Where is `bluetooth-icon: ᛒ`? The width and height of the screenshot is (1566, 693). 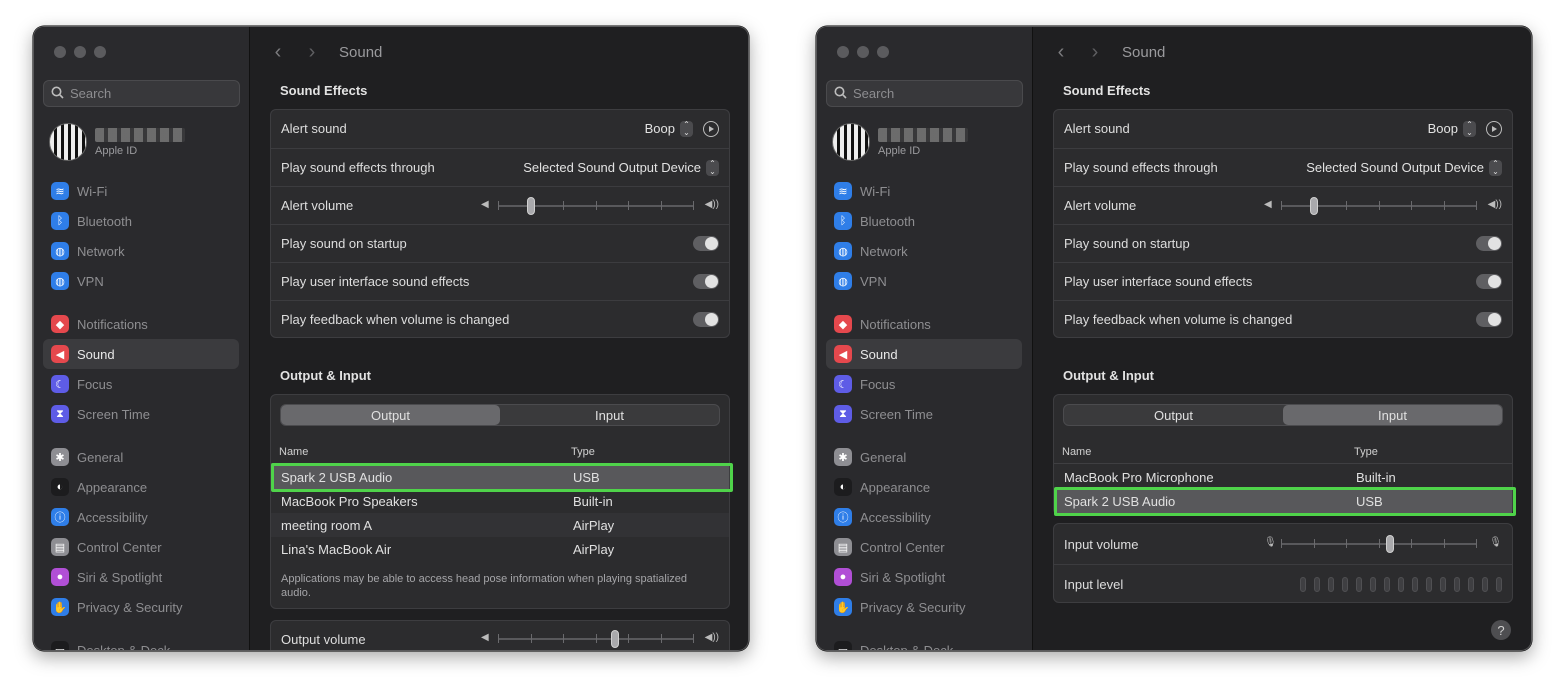
bluetooth-icon: ᛒ is located at coordinates (843, 221).